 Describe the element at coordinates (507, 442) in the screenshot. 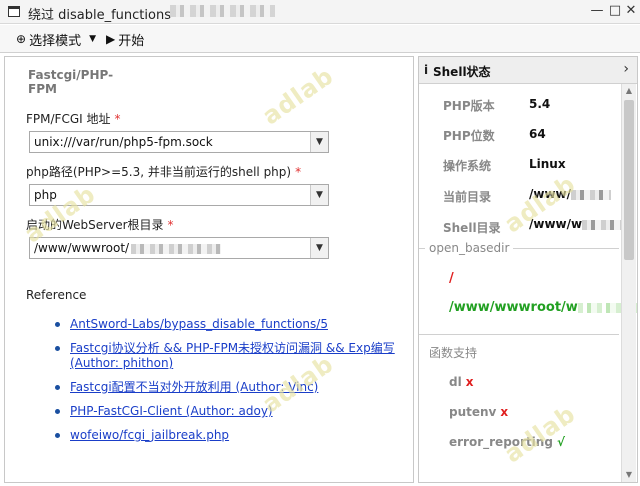

I see `function-item: error_reporting √` at that location.